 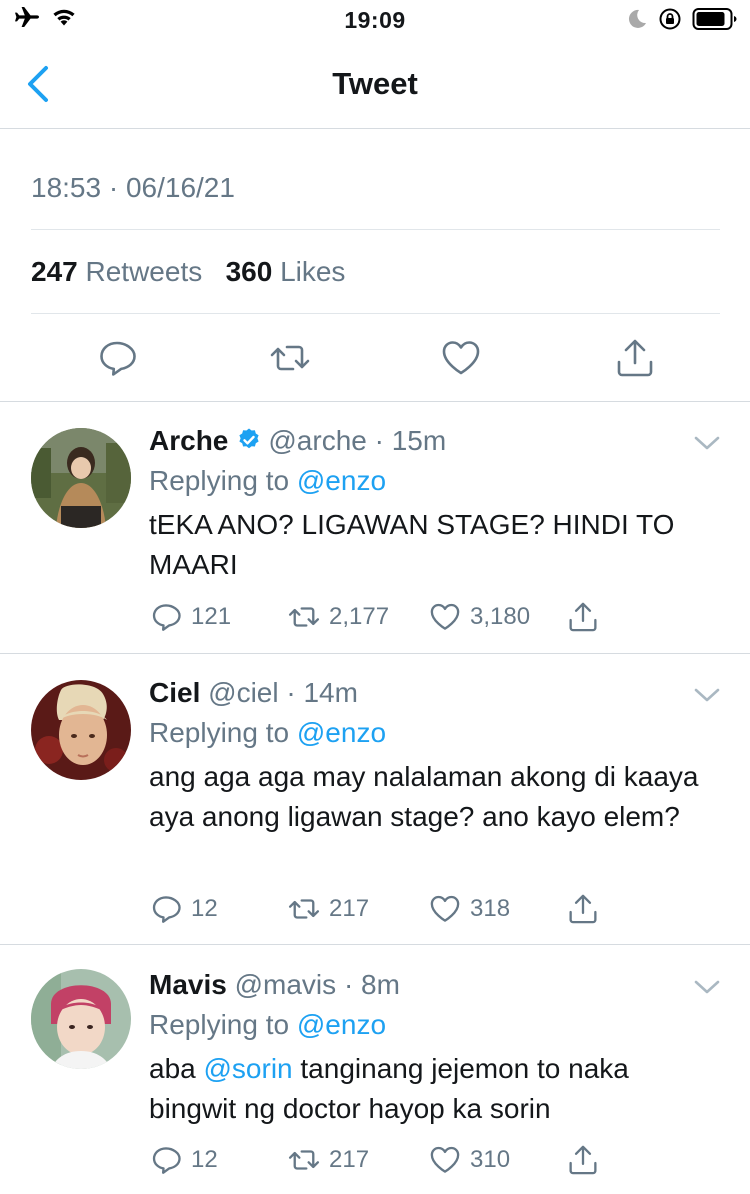 What do you see at coordinates (211, 616) in the screenshot?
I see `reply-count: 121` at bounding box center [211, 616].